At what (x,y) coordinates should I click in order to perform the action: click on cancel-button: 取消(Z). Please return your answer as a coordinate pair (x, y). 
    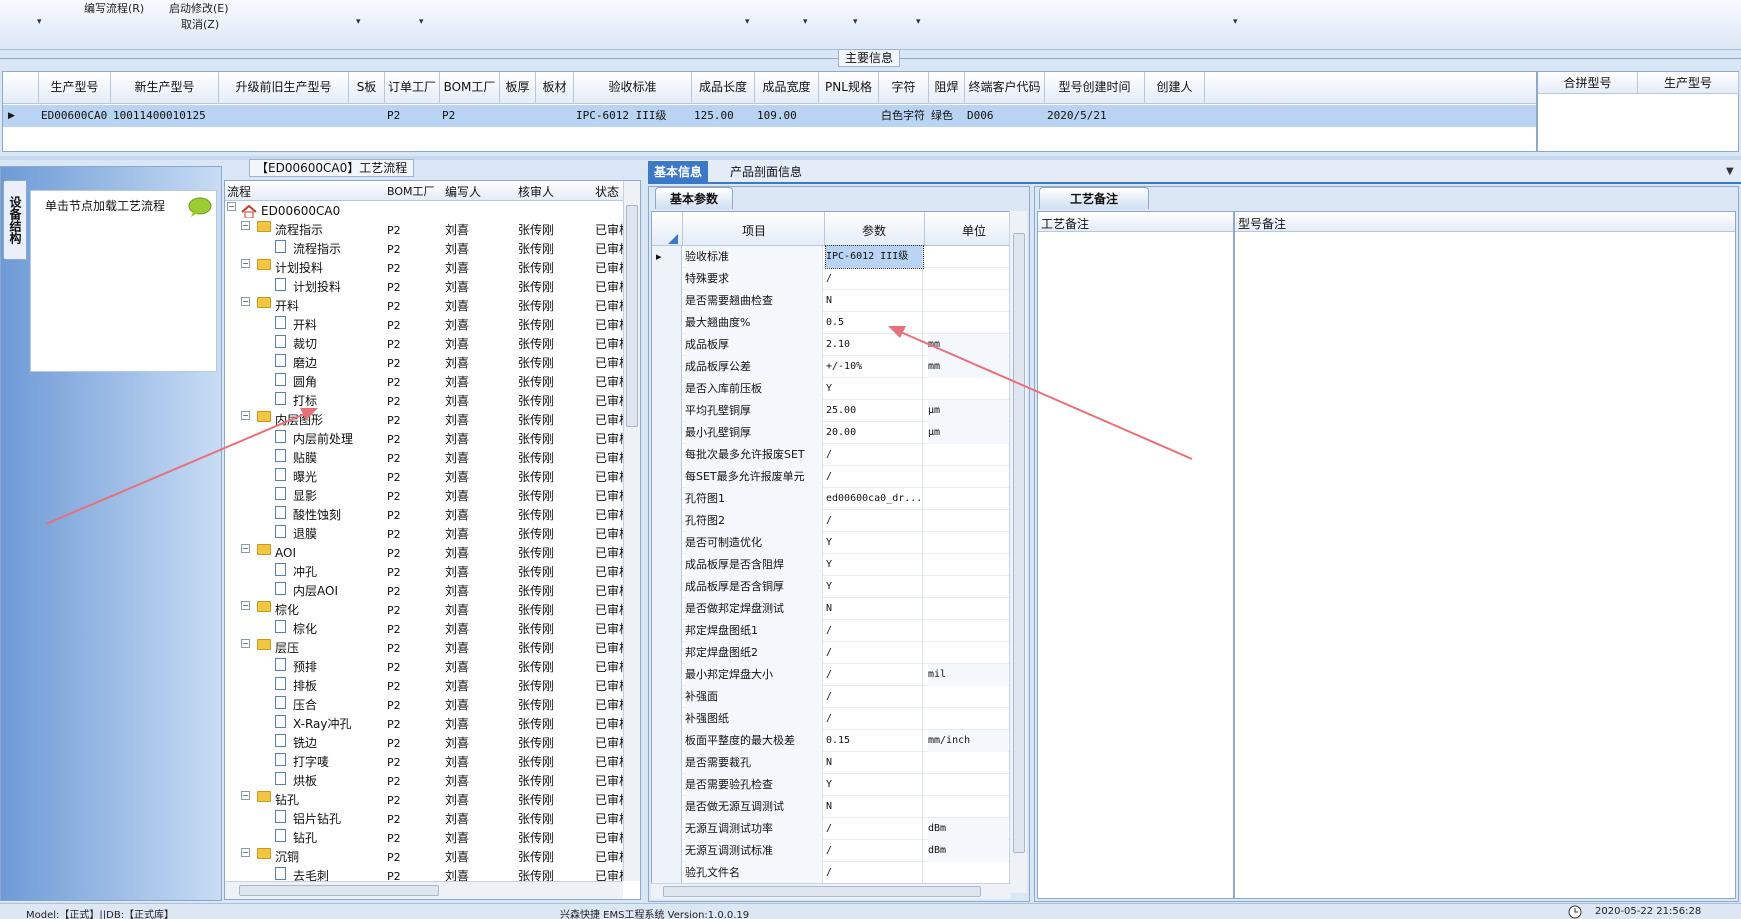
    Looking at the image, I should click on (200, 24).